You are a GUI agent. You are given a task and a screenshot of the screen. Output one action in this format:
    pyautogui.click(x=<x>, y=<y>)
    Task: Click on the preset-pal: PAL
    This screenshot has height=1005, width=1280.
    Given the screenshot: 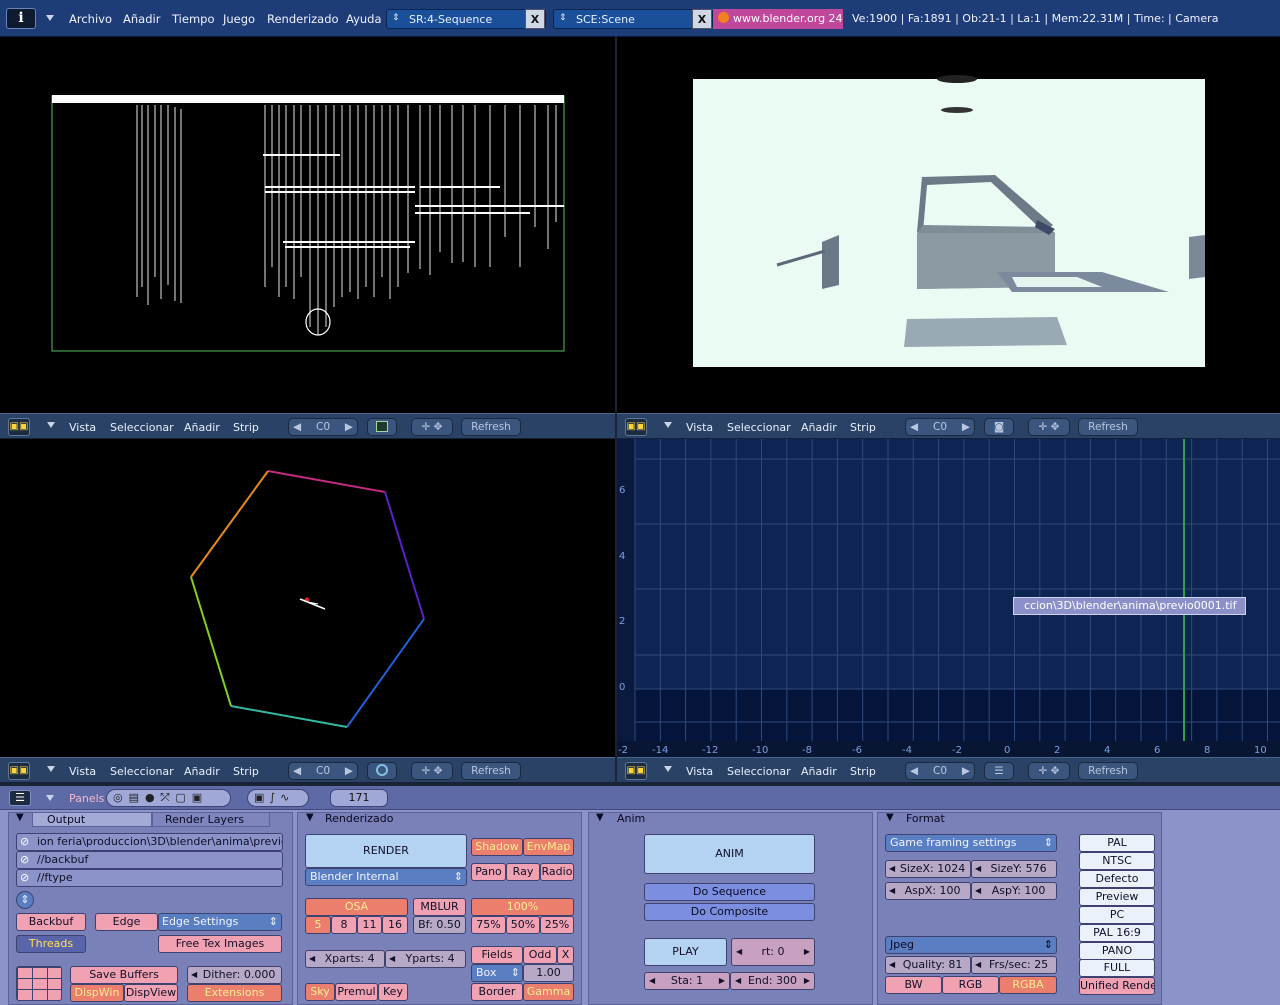 What is the action you would take?
    pyautogui.click(x=1117, y=843)
    